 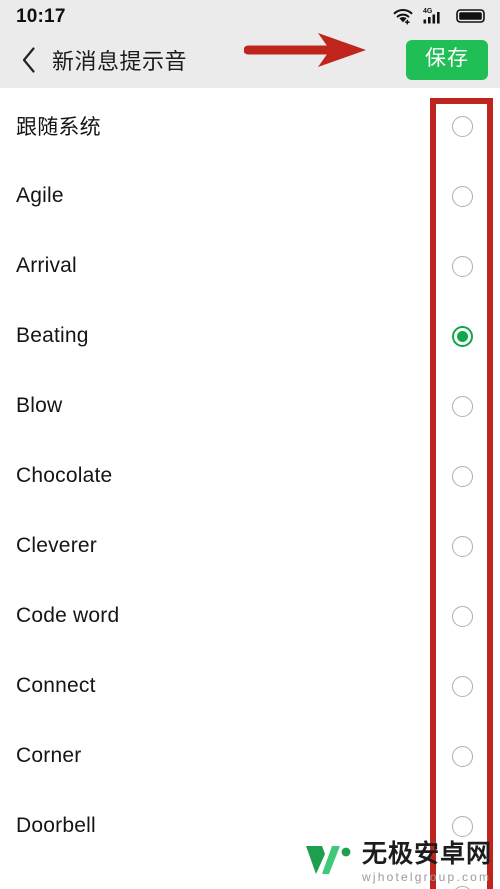 I want to click on list-item: Beating, so click(x=250, y=336).